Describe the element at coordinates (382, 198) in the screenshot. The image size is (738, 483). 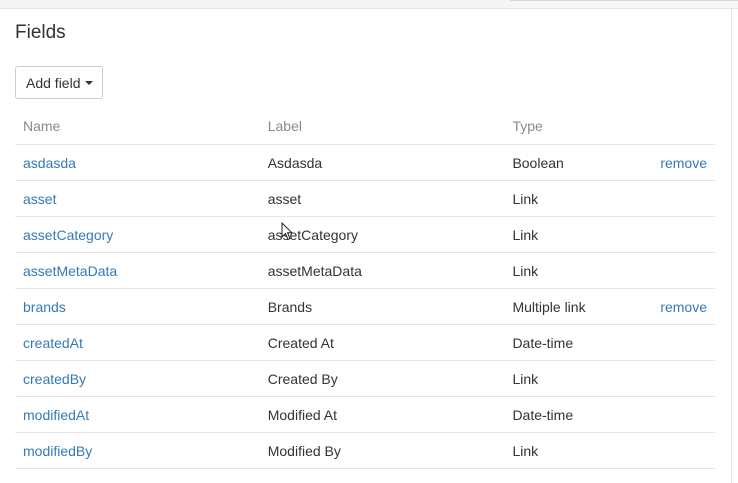
I see `field-label: asset` at that location.